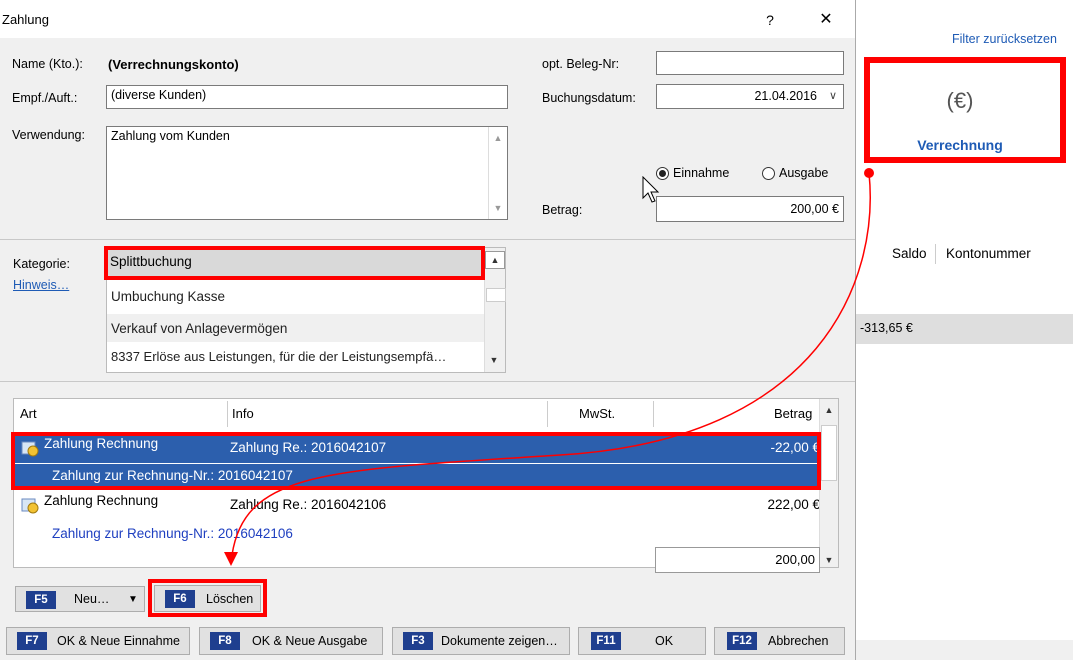  What do you see at coordinates (41, 600) in the screenshot?
I see `fkey-badge: F5` at bounding box center [41, 600].